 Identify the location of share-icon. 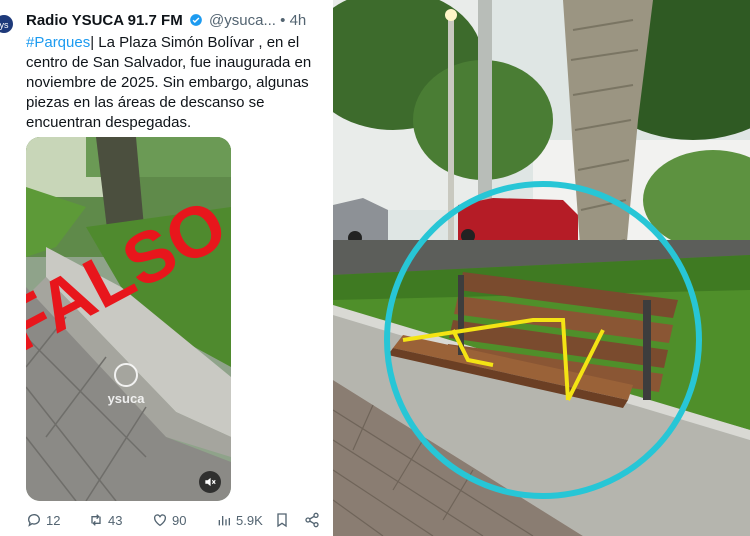
(312, 520).